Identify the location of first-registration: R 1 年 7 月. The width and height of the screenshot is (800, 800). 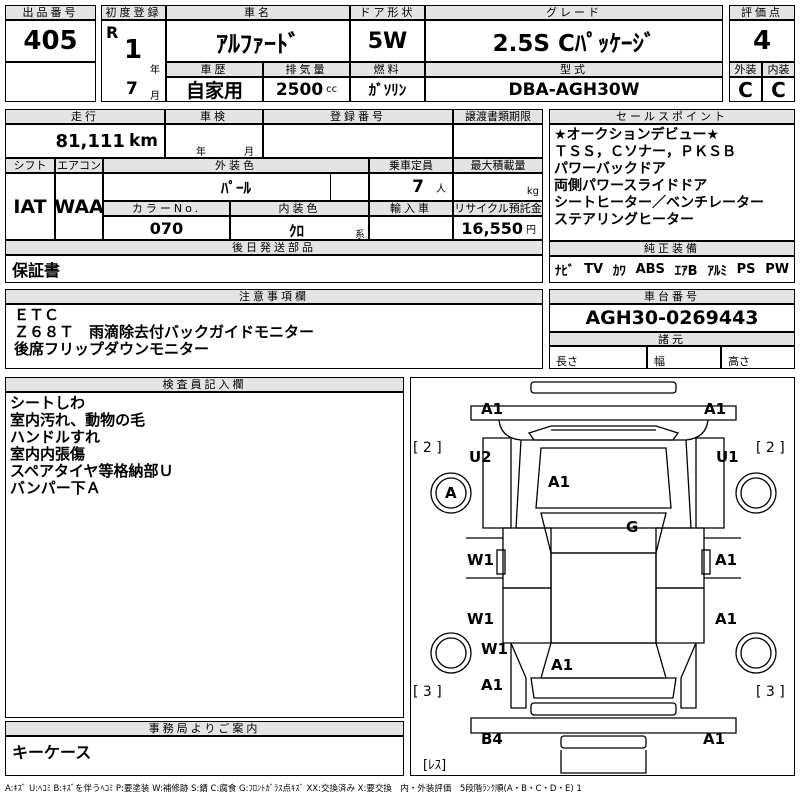
(133, 61).